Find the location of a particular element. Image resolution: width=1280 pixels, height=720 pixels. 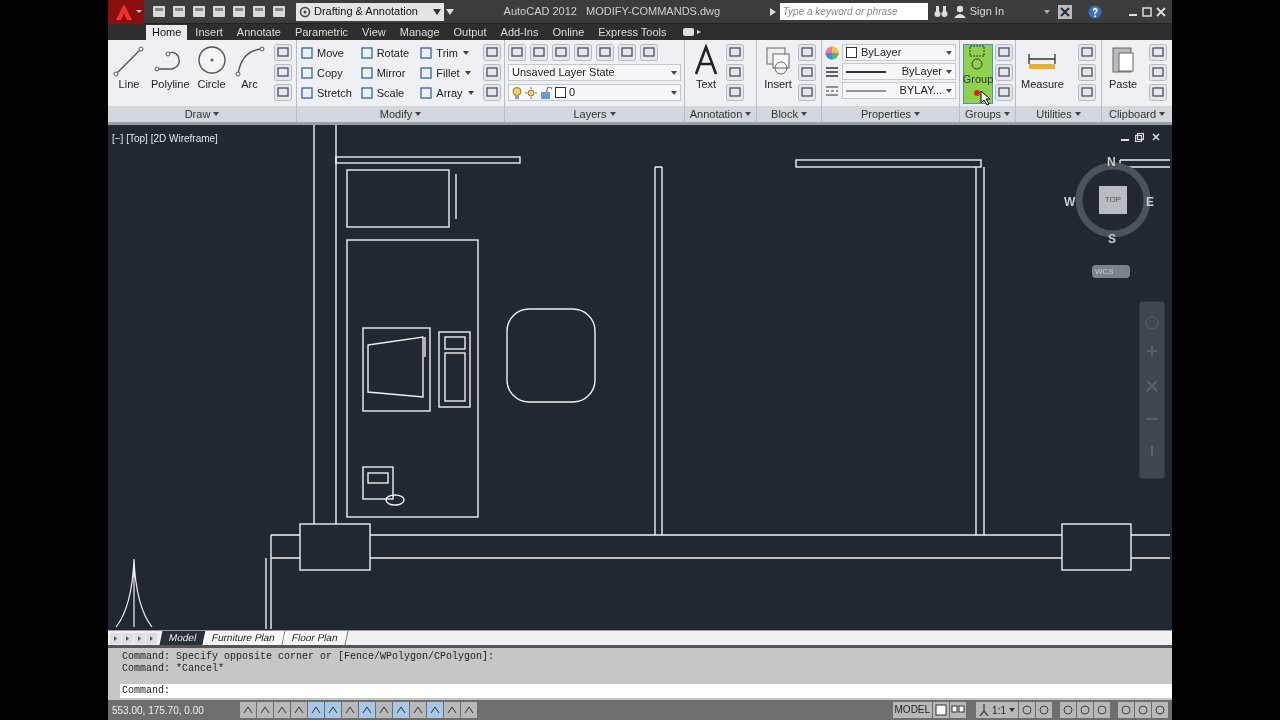

rotate-button: Rotate is located at coordinates (388, 53).